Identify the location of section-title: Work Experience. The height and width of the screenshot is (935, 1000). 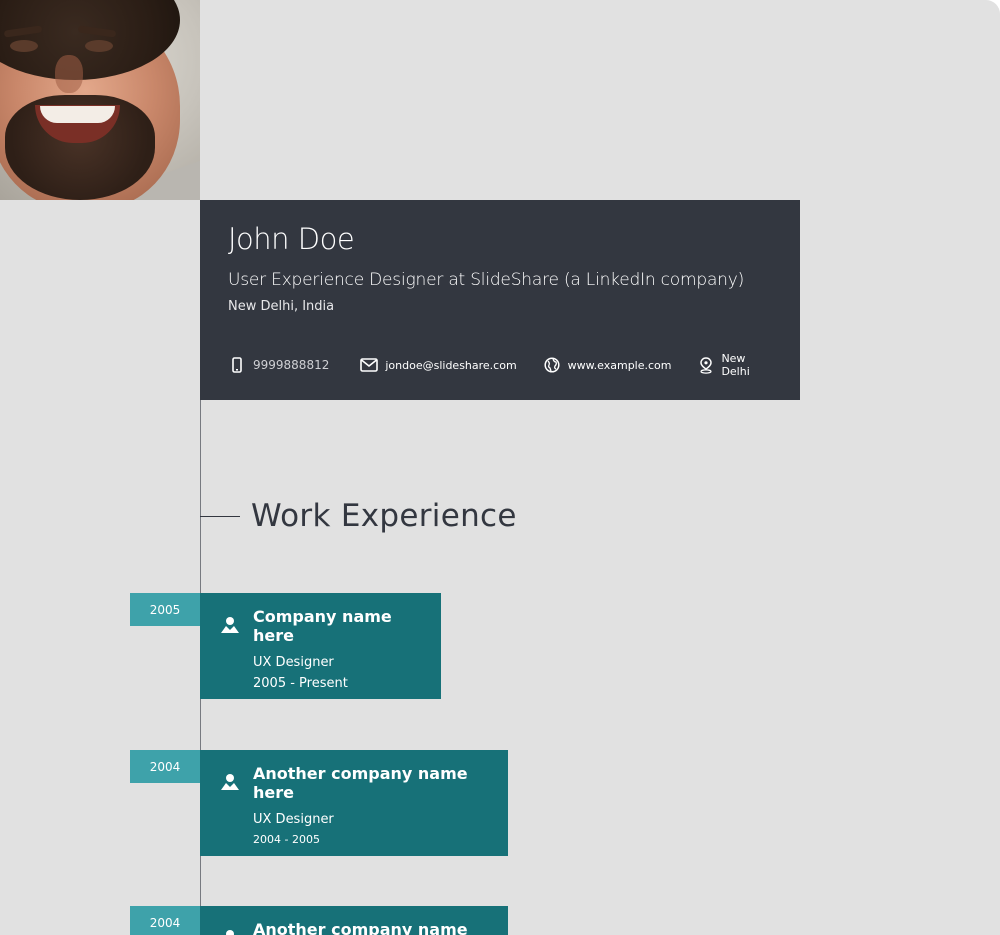
(384, 516).